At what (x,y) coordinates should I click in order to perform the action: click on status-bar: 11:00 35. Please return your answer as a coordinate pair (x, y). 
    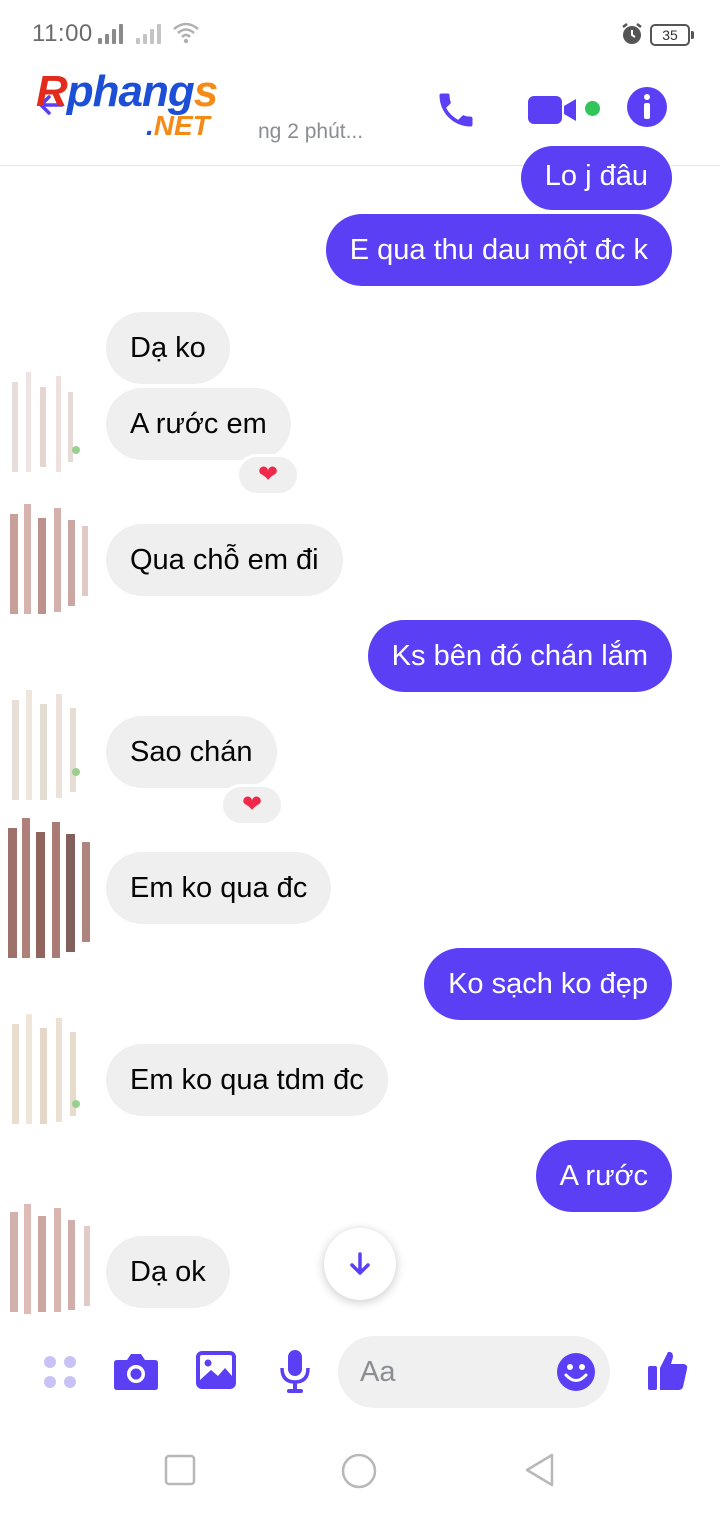
    Looking at the image, I should click on (360, 32).